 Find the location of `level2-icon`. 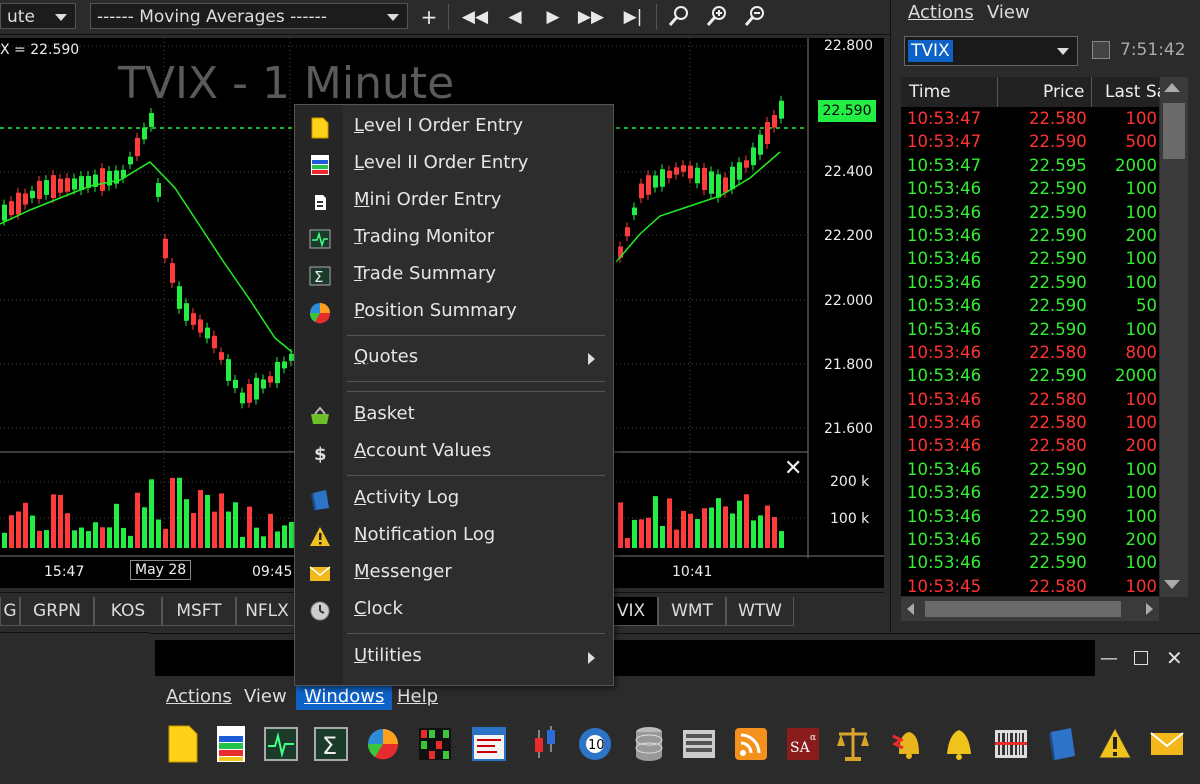

level2-icon is located at coordinates (231, 744).